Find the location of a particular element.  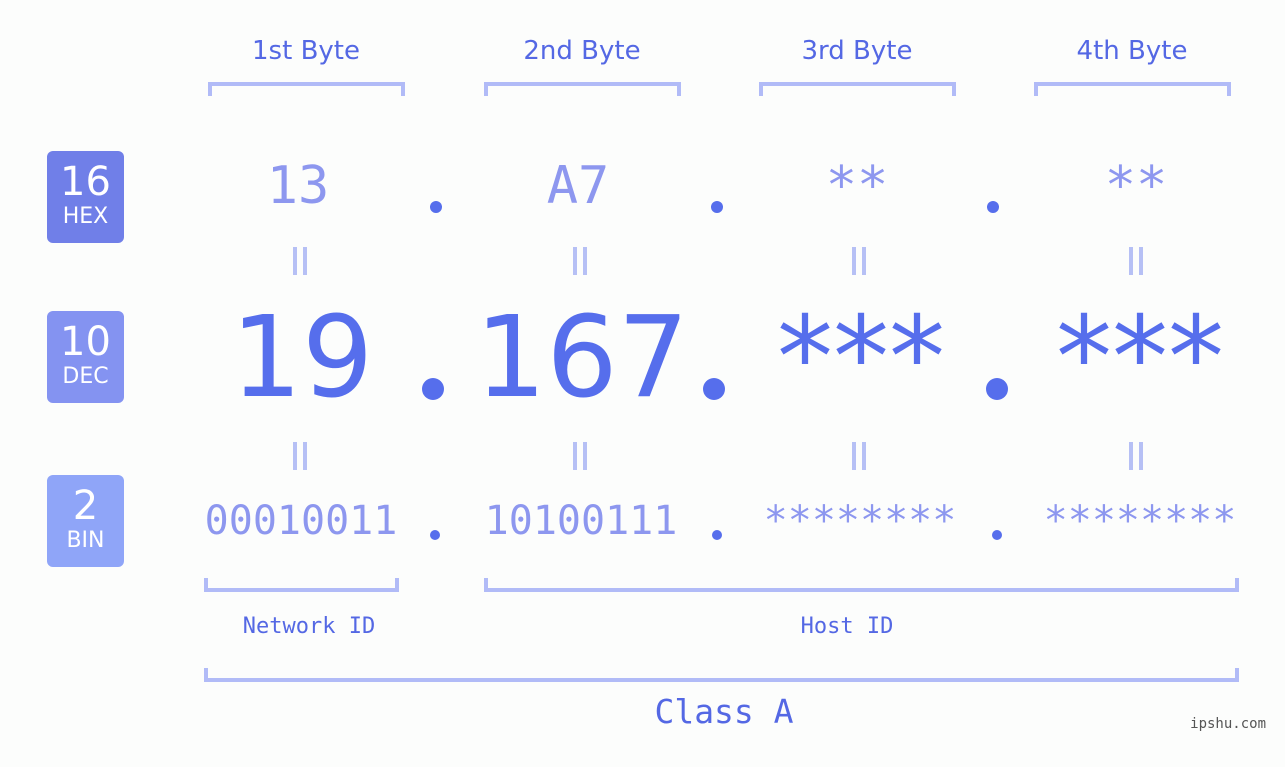

byte-header-1: 1st Byte is located at coordinates (306, 51).